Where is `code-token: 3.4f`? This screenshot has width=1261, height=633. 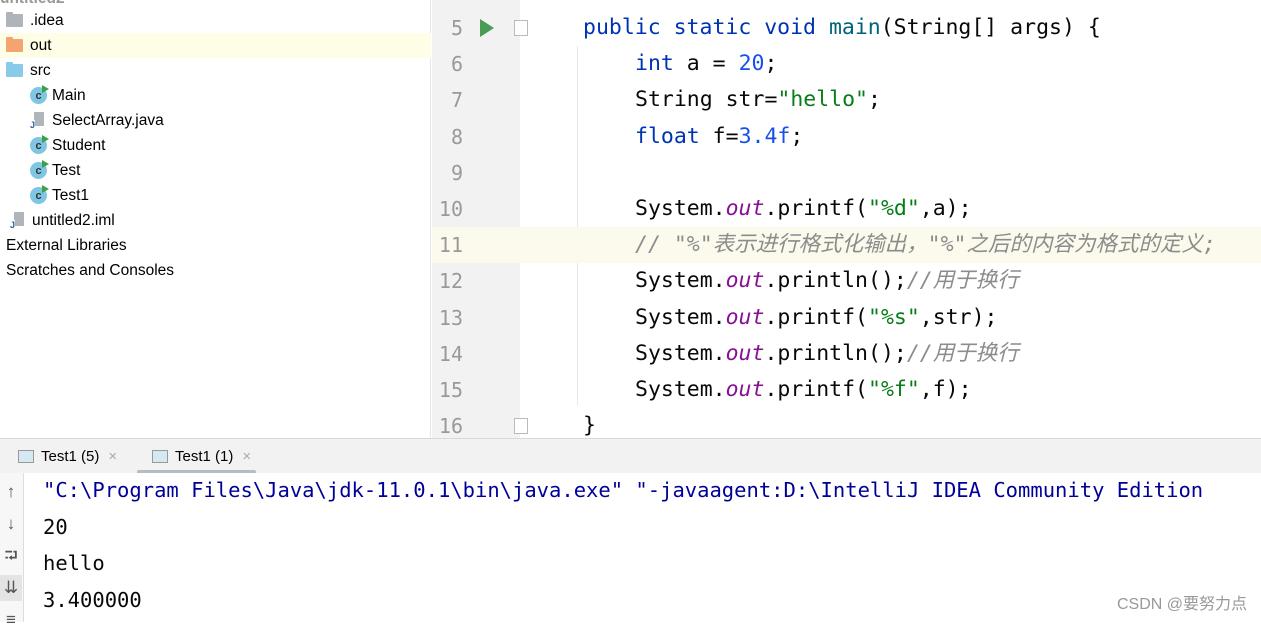 code-token: 3.4f is located at coordinates (764, 136).